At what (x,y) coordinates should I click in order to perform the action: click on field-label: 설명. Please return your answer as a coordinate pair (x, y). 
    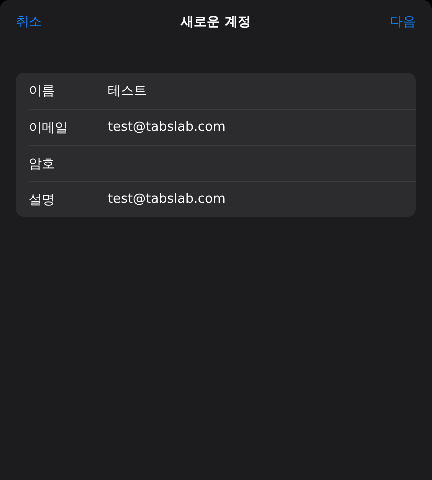
    Looking at the image, I should click on (42, 200).